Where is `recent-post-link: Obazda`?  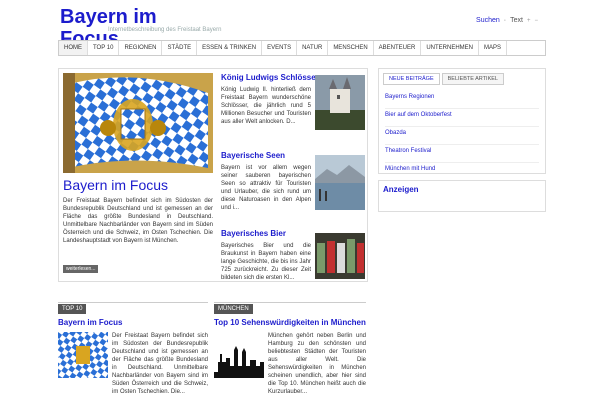 recent-post-link: Obazda is located at coordinates (462, 136).